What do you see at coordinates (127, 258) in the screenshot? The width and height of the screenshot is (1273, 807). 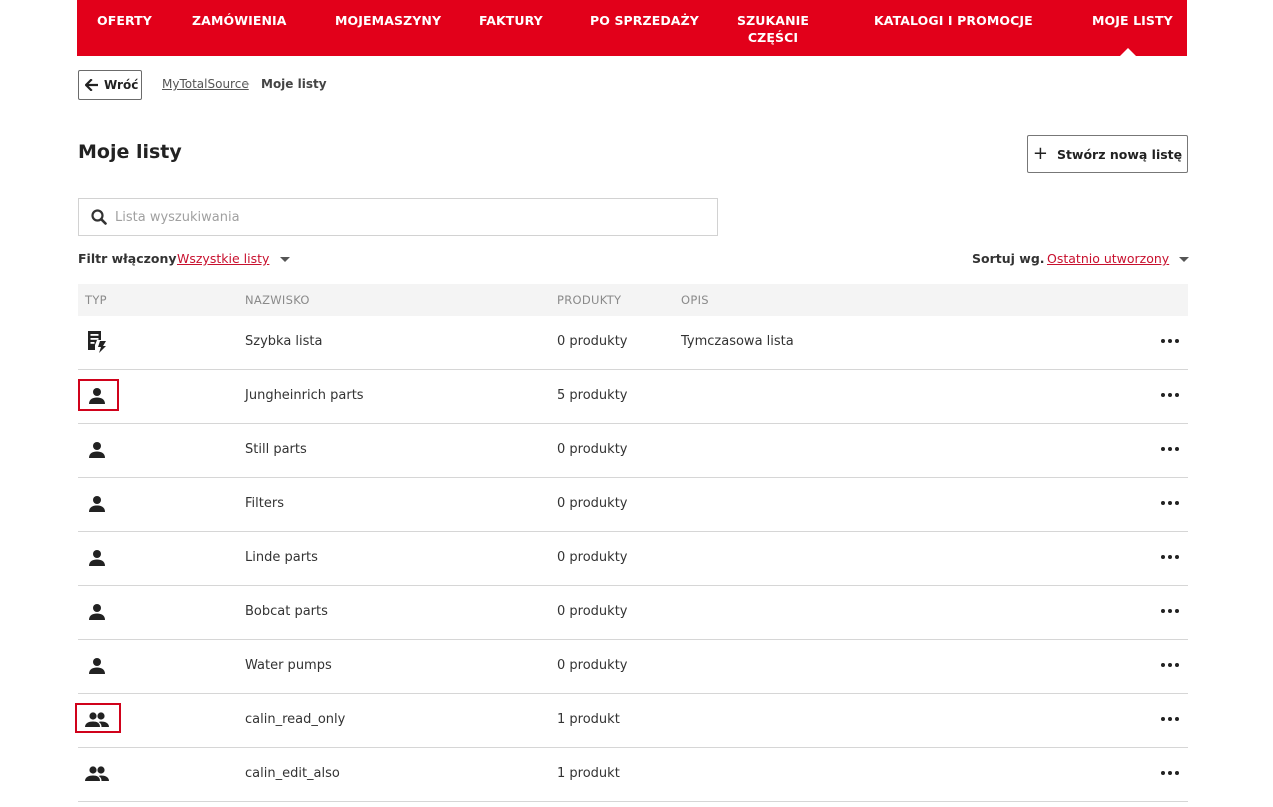 I see `filter-label: Filtr włączony` at bounding box center [127, 258].